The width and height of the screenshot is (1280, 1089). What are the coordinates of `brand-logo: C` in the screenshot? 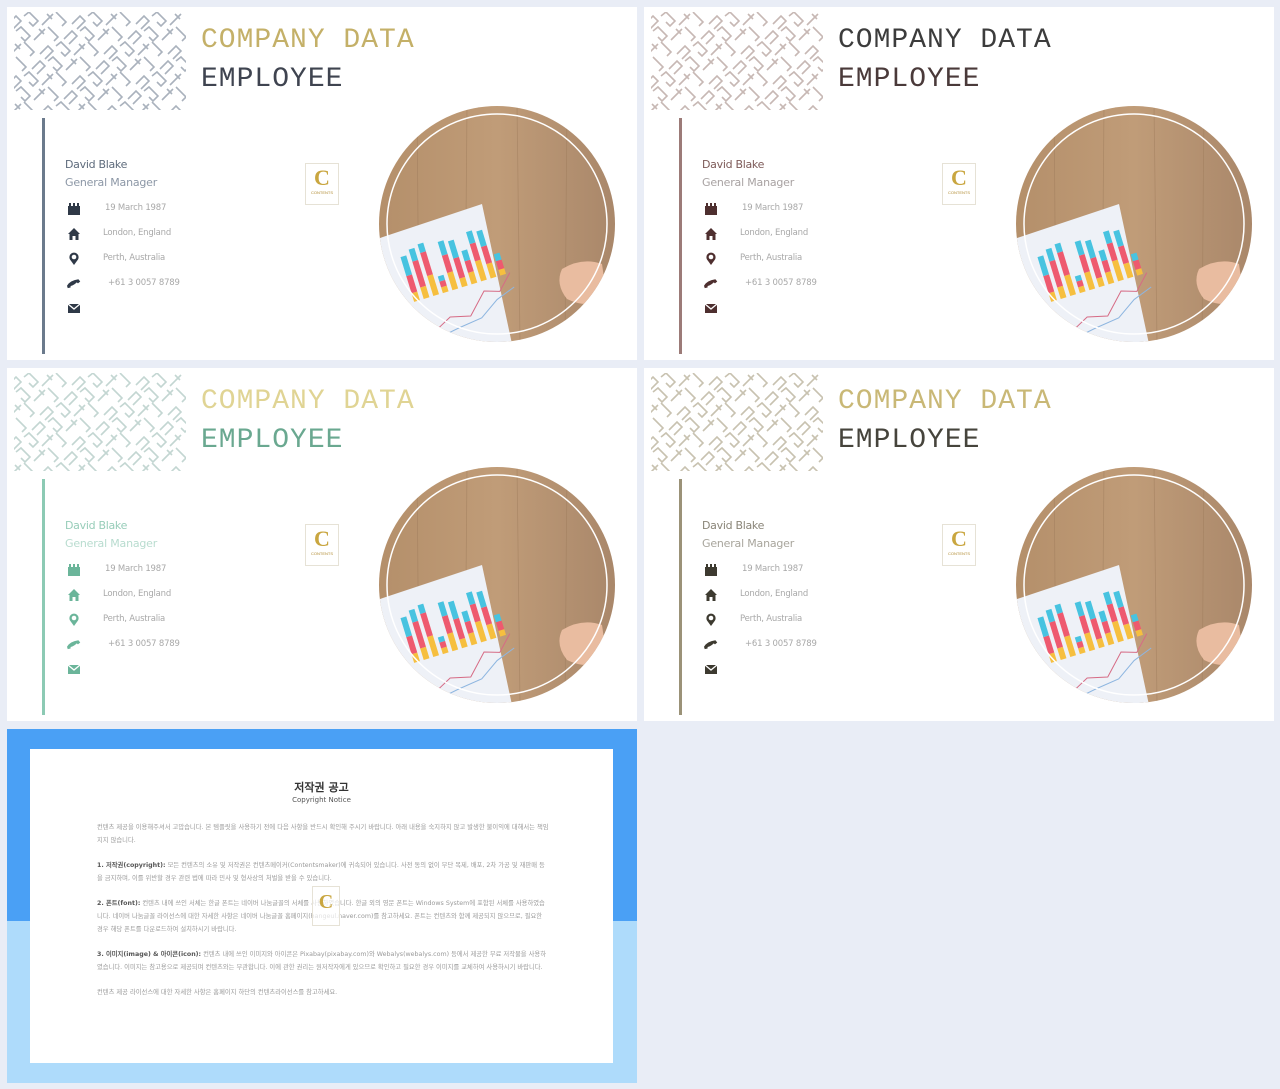 It's located at (326, 906).